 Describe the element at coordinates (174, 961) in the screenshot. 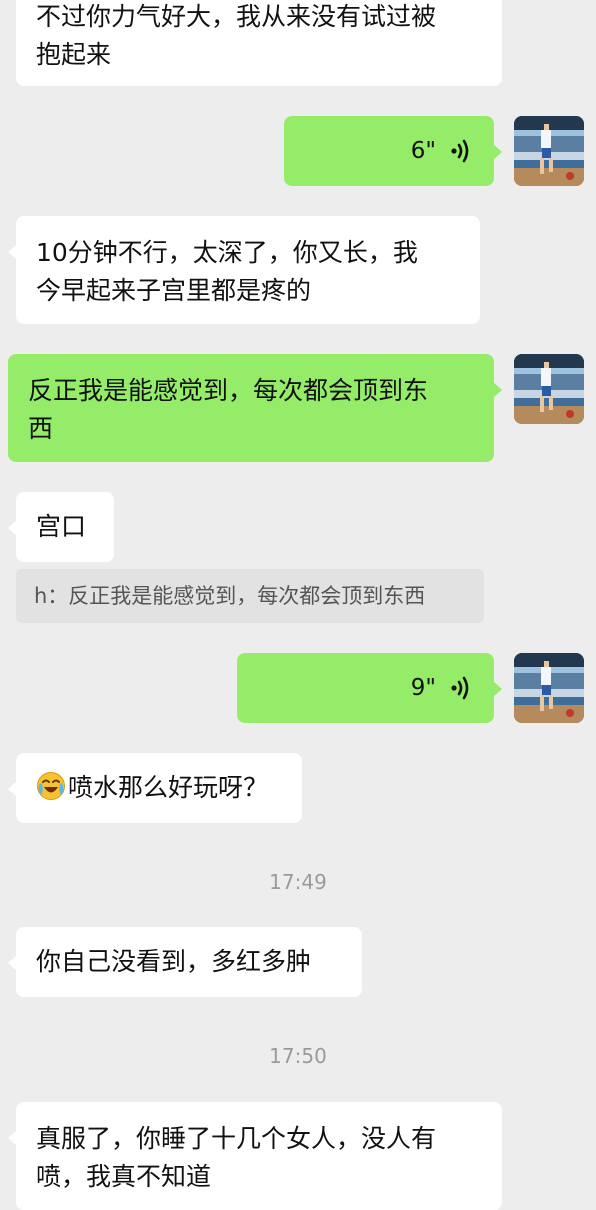

I see `message-text: 你自己没看到，多红多肿` at that location.